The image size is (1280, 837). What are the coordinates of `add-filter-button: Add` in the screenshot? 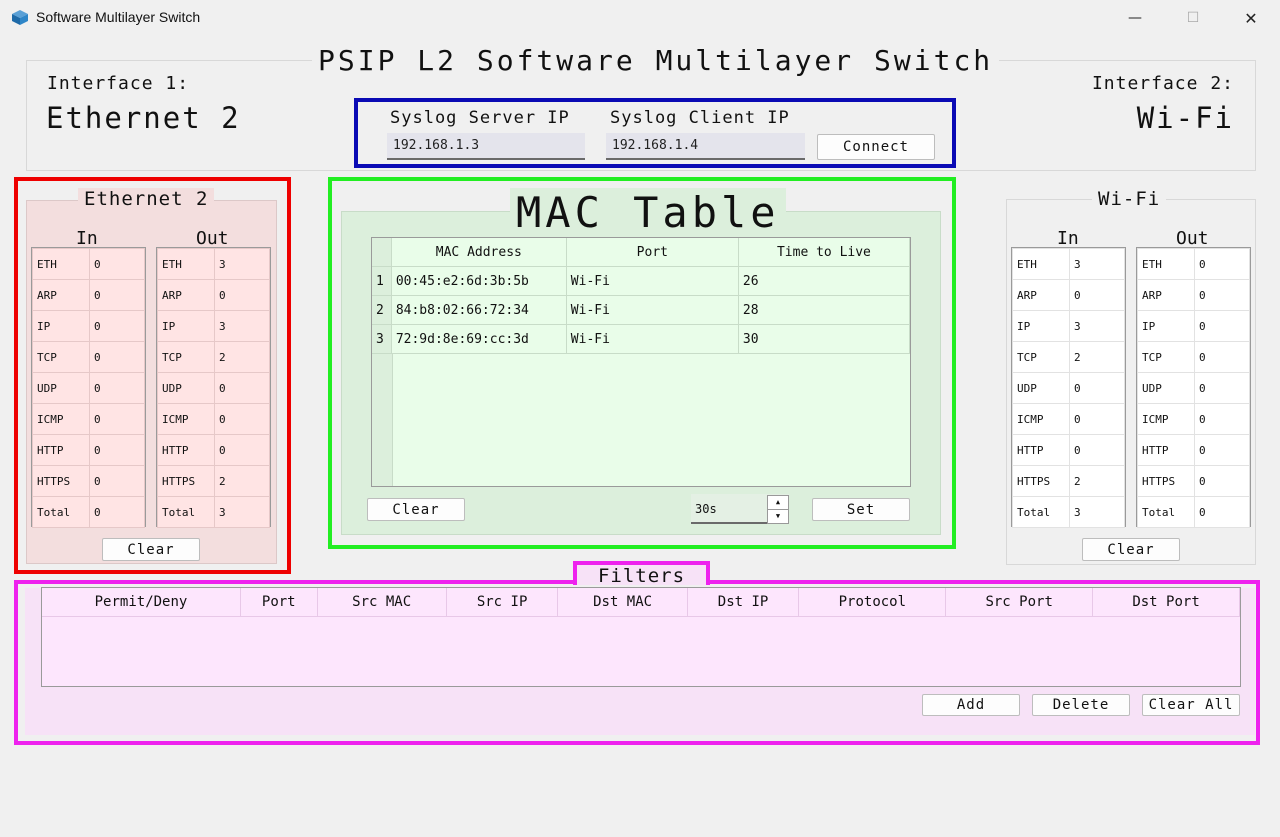 It's located at (971, 705).